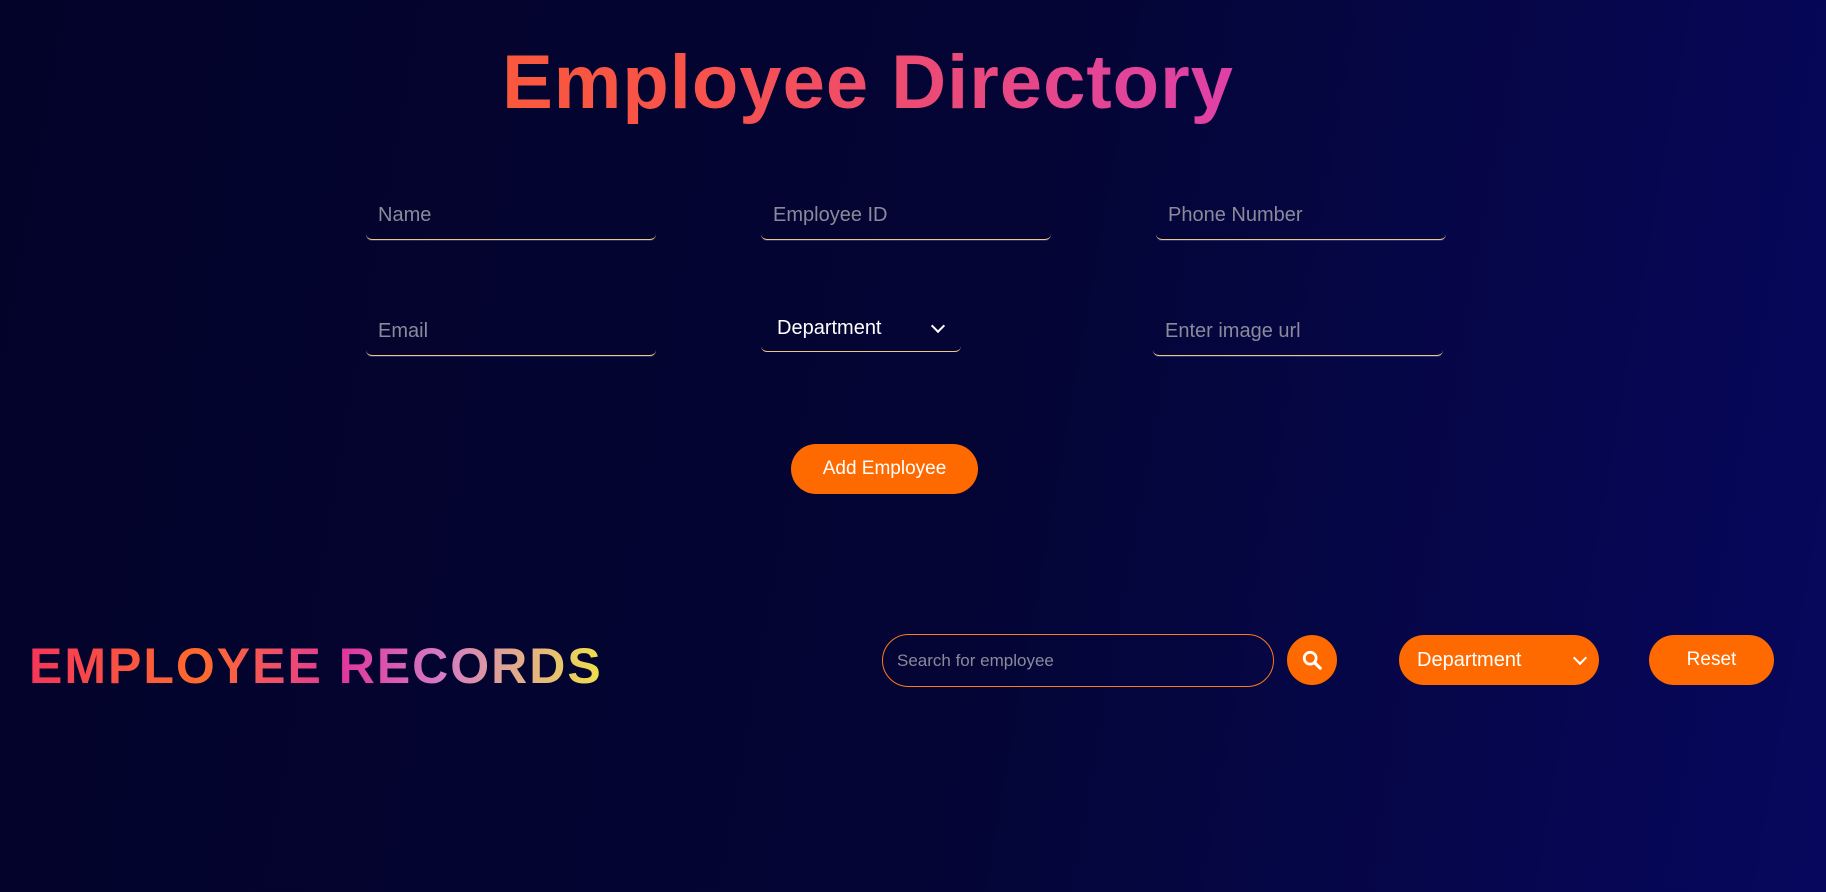 The height and width of the screenshot is (892, 1826). What do you see at coordinates (1301, 216) in the screenshot?
I see `phone-number-field` at bounding box center [1301, 216].